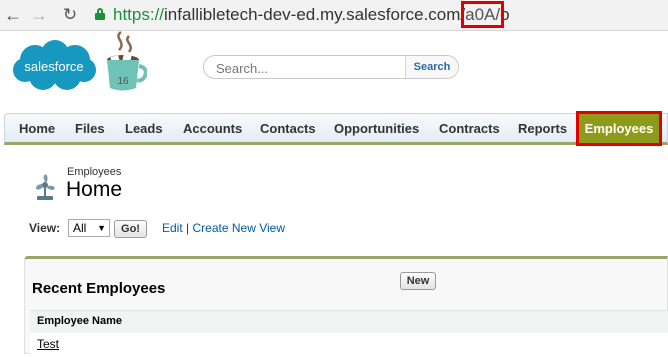 The width and height of the screenshot is (668, 357). Describe the element at coordinates (13, 15) in the screenshot. I see `back-arrow-icon: ←` at that location.